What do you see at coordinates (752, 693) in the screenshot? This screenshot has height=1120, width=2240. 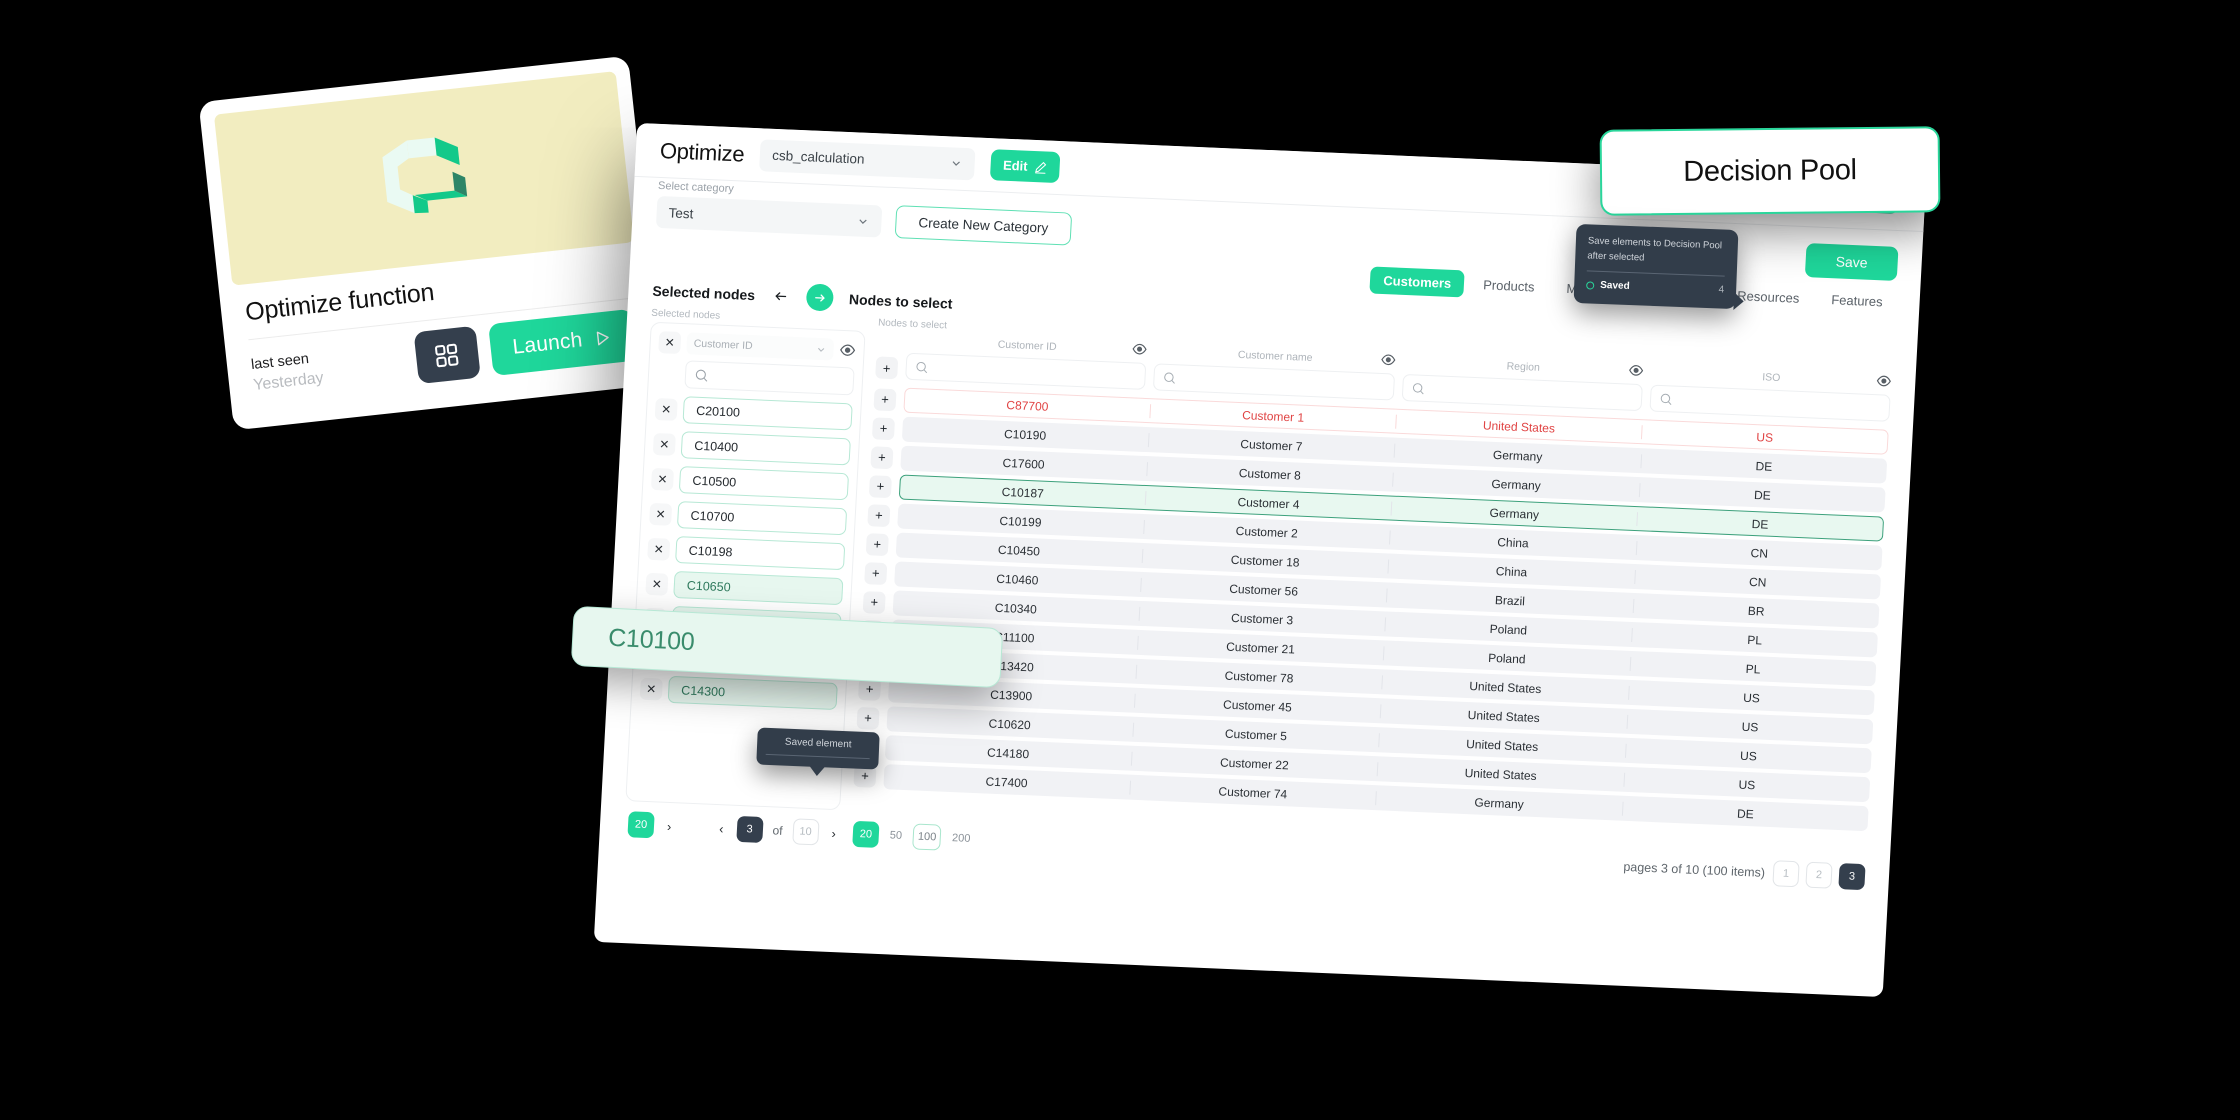 I see `selected-node-chip: C14300` at bounding box center [752, 693].